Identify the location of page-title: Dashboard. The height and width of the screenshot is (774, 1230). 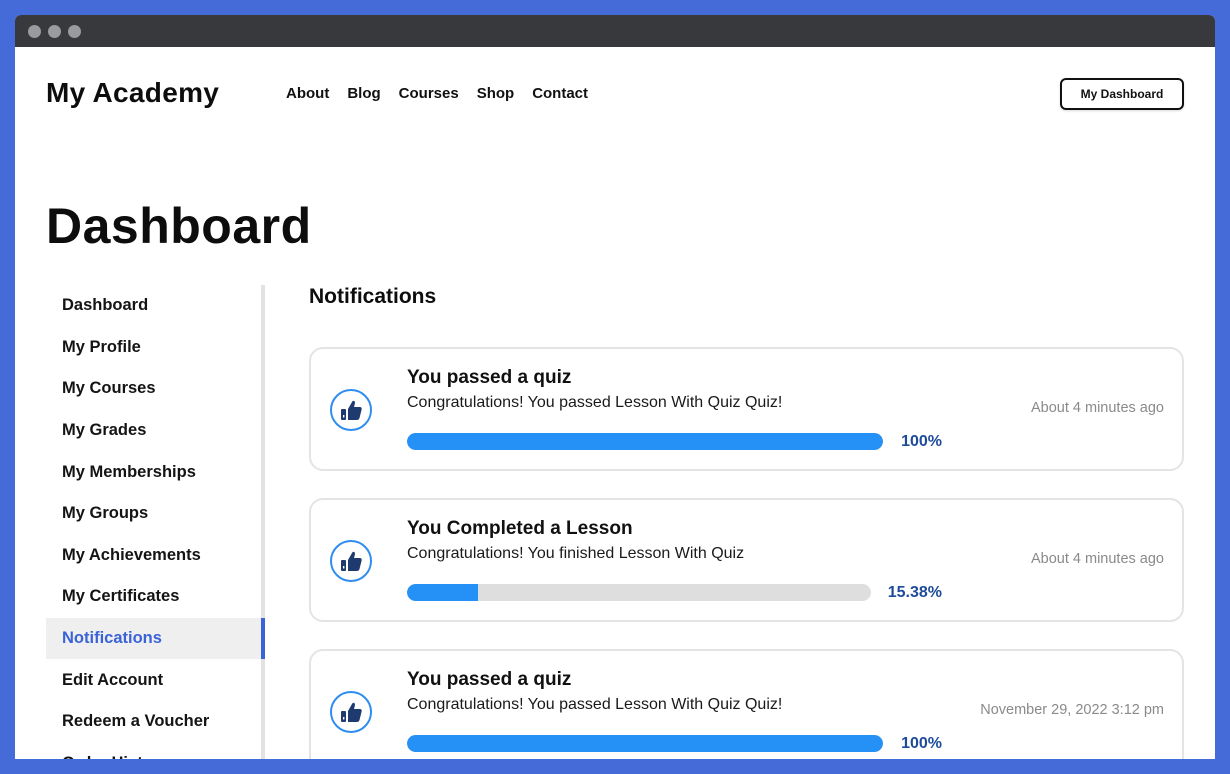
(179, 226).